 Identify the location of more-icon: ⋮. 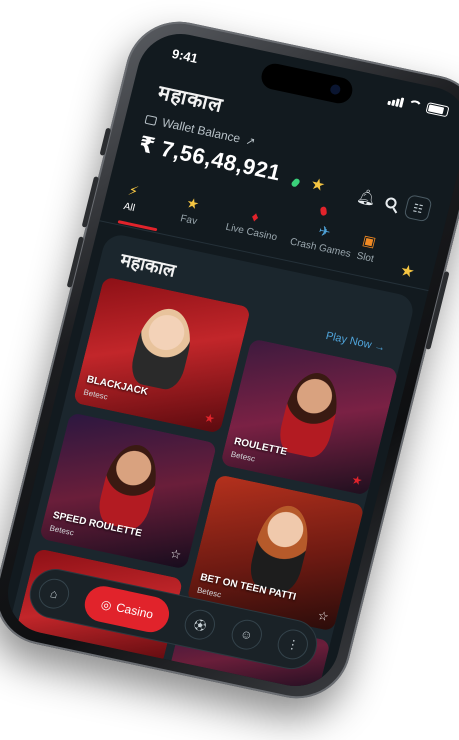
(293, 644).